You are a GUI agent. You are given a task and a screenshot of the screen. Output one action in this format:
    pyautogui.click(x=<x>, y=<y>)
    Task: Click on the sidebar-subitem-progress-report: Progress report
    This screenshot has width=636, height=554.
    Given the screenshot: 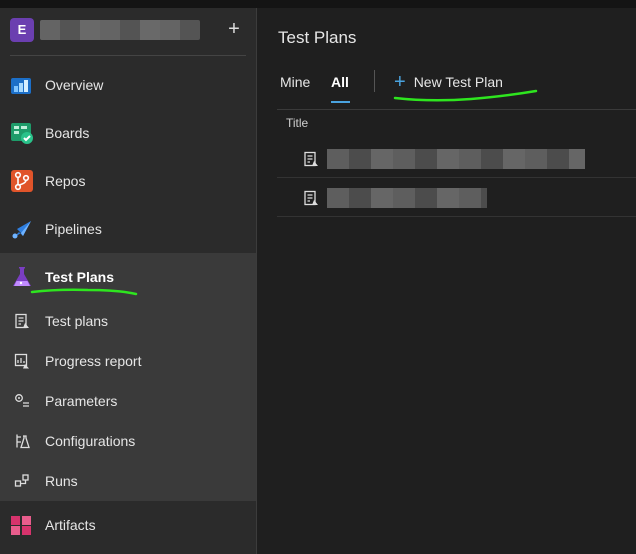 What is the action you would take?
    pyautogui.click(x=128, y=361)
    